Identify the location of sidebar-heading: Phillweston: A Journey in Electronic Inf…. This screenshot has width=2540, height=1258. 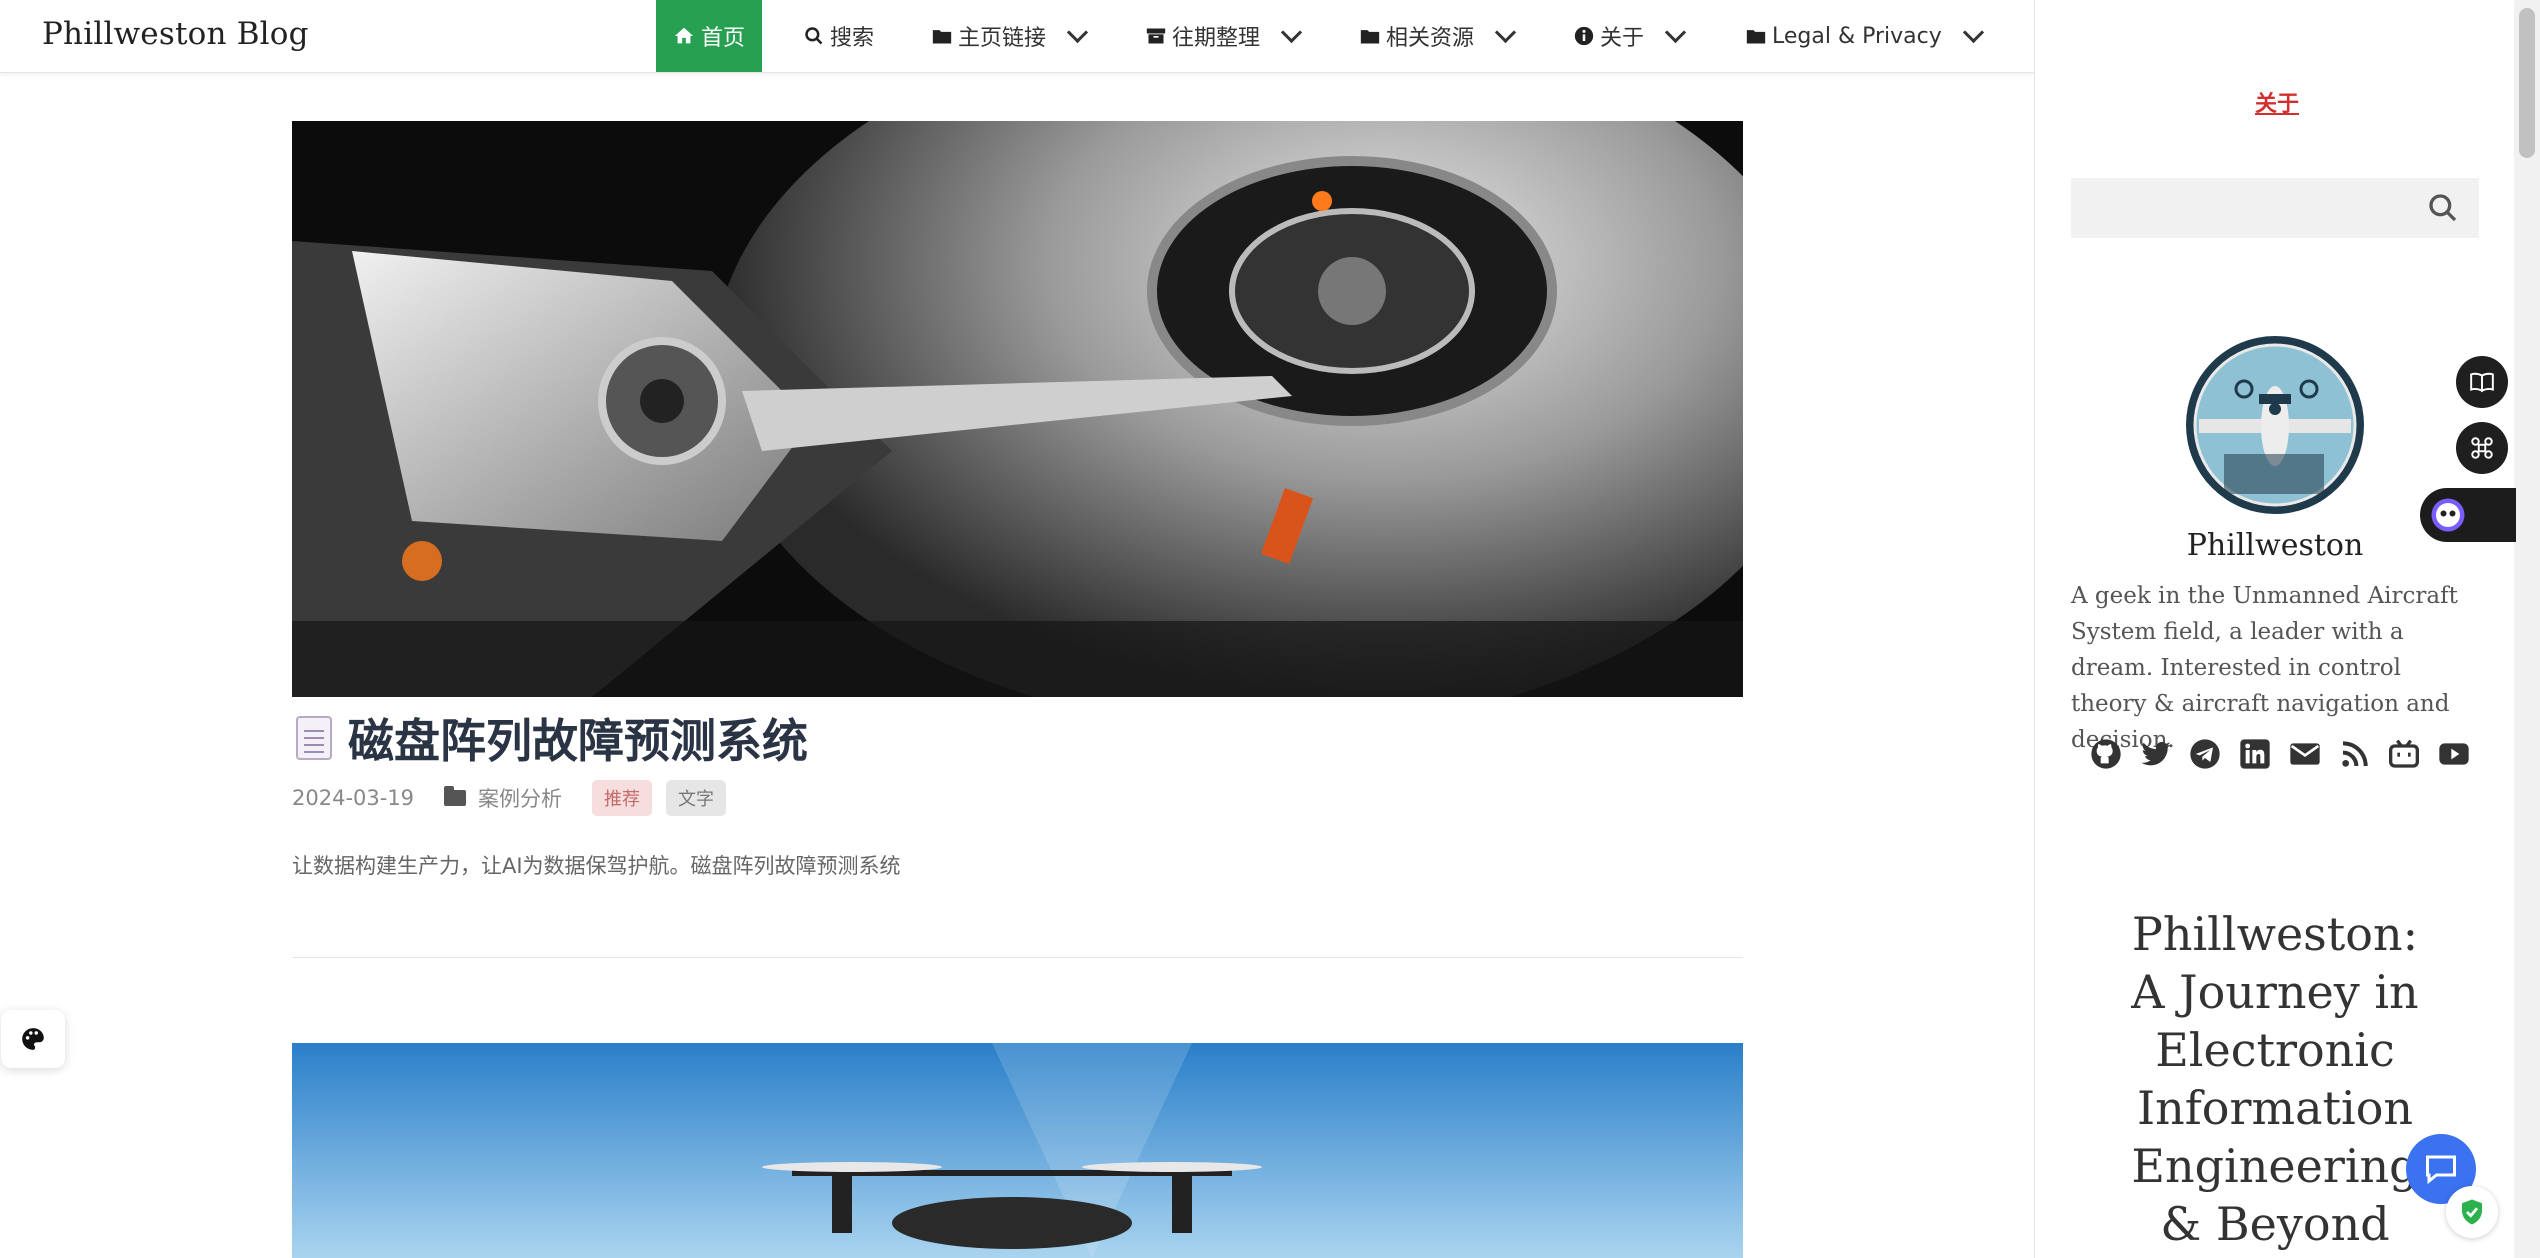
(2275, 1079).